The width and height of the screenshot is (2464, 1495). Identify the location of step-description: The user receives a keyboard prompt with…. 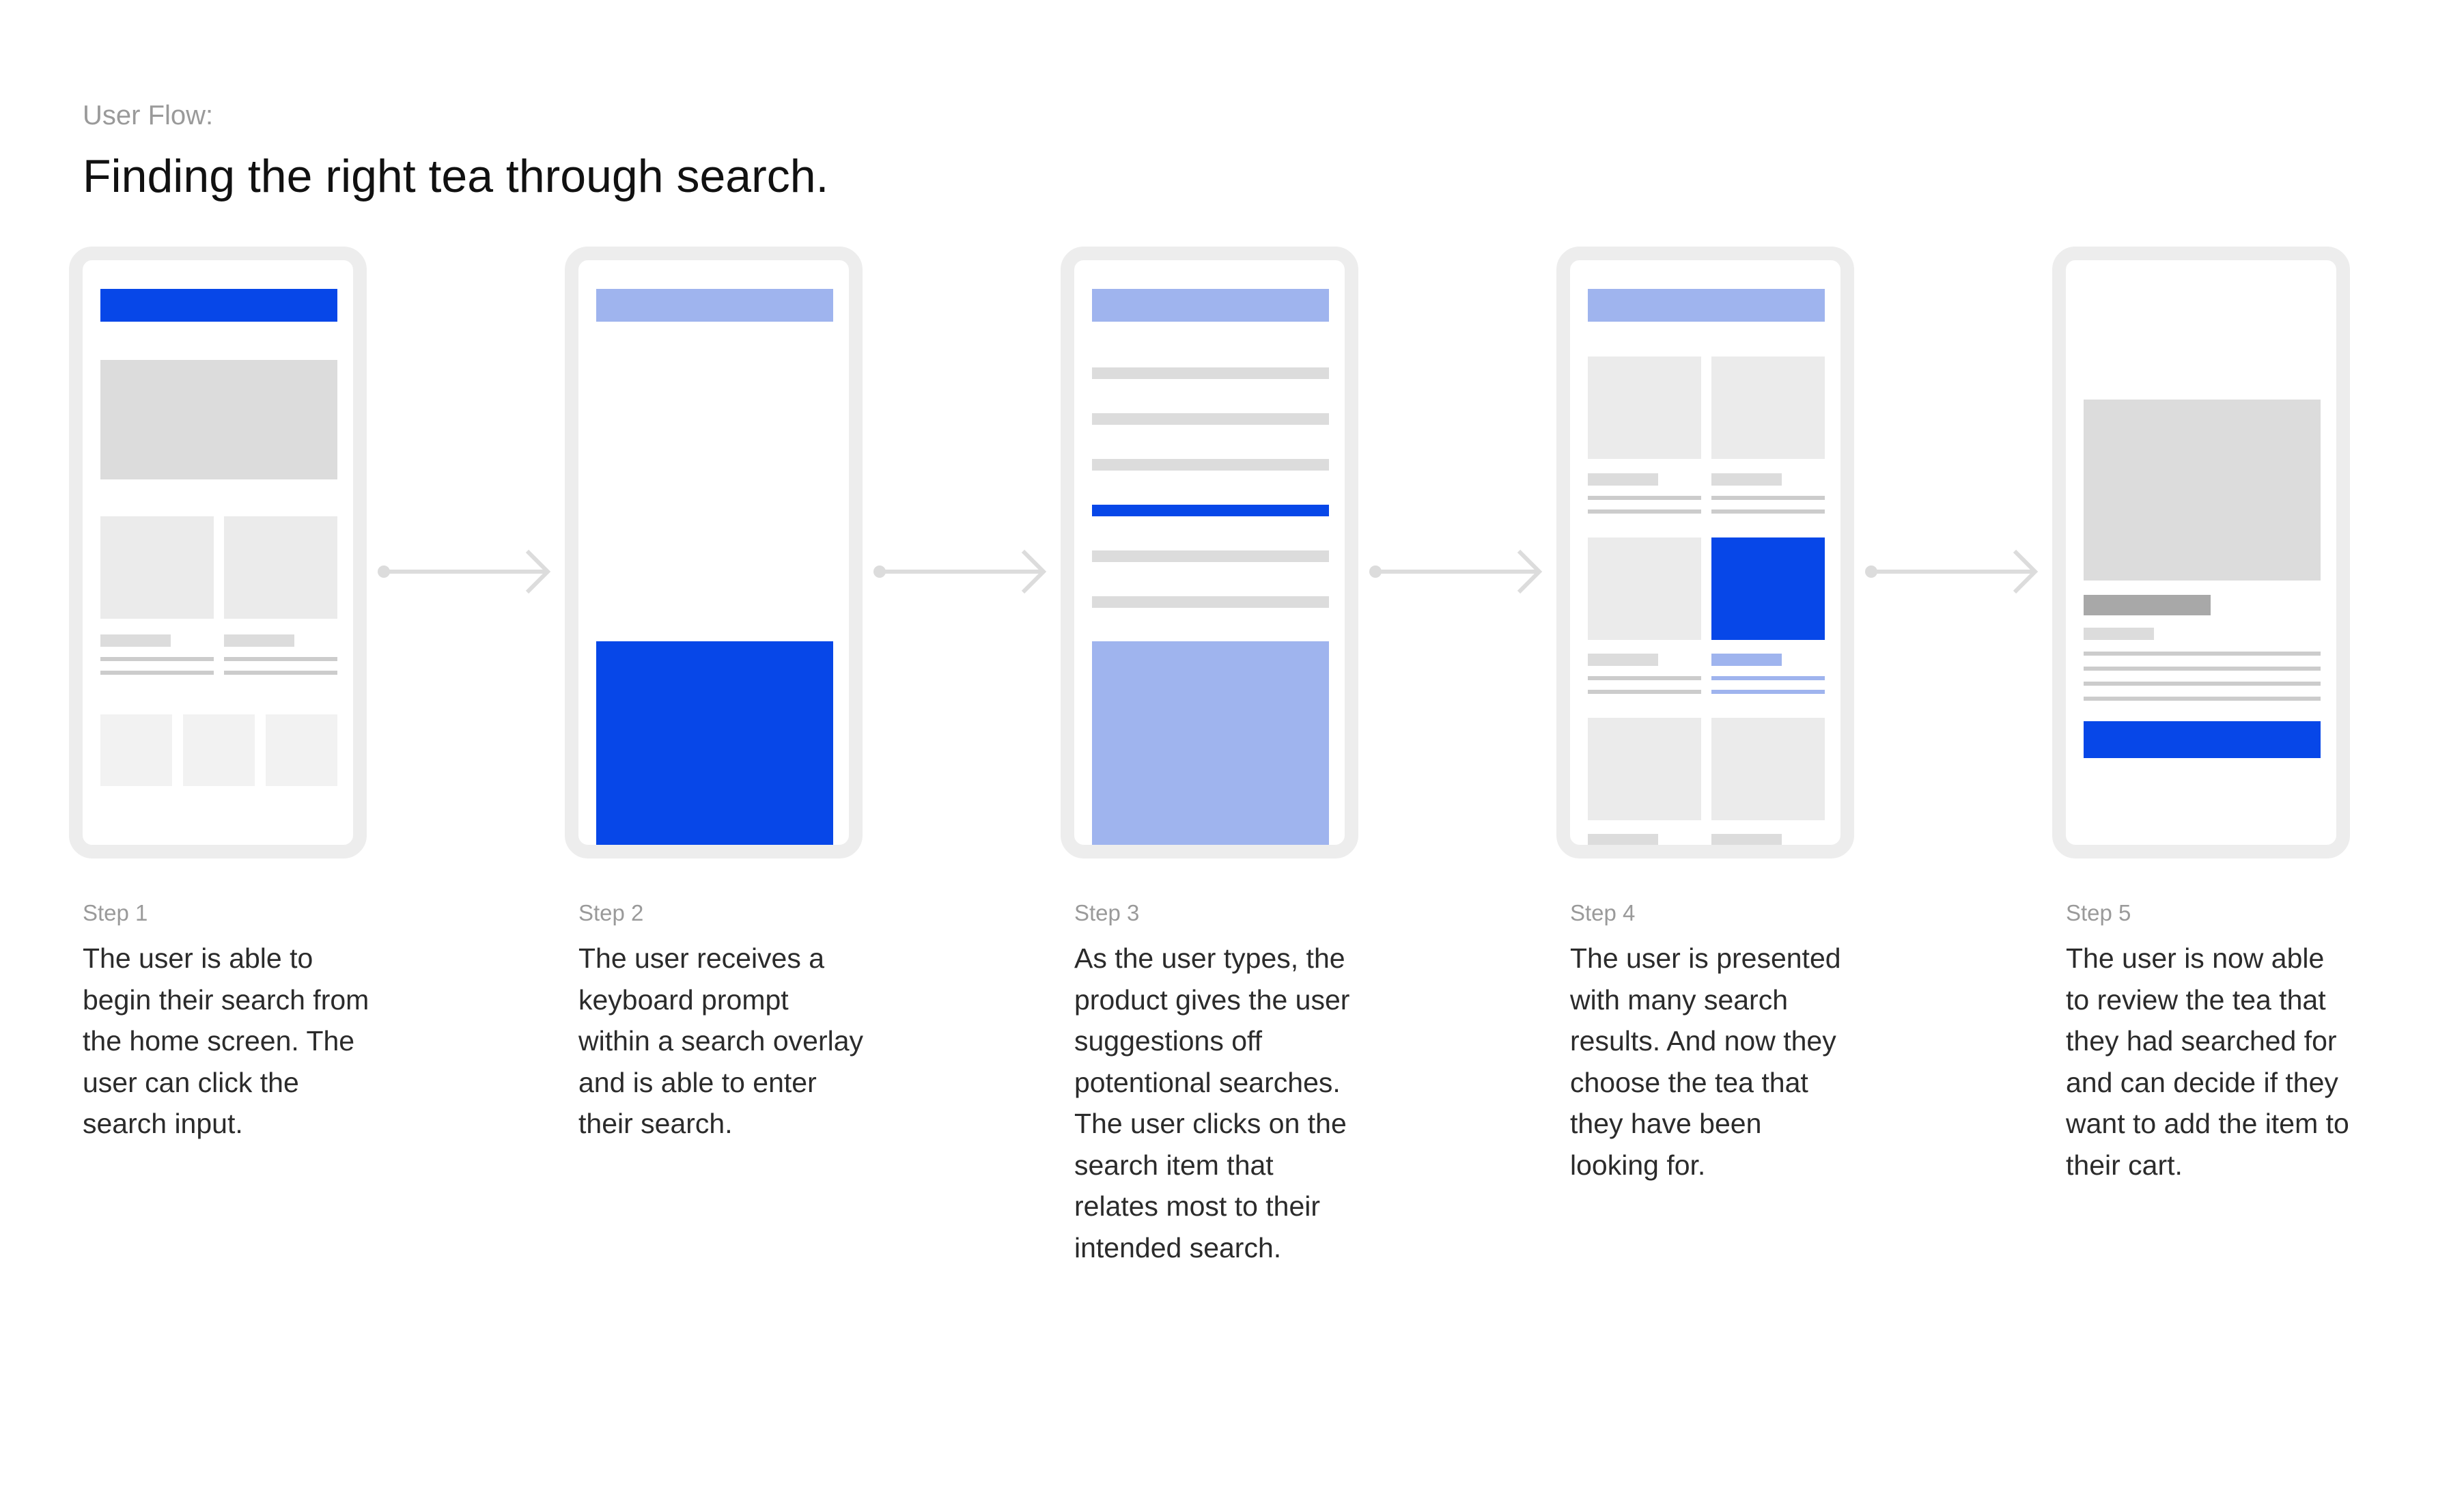
(721, 1040).